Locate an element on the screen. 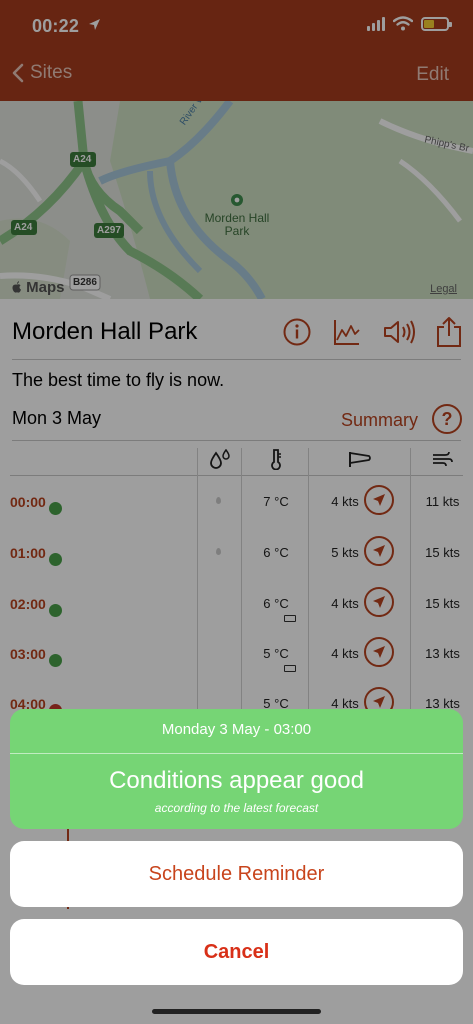 This screenshot has width=473, height=1024. schedule-reminder-button: Schedule Reminder is located at coordinates (236, 874).